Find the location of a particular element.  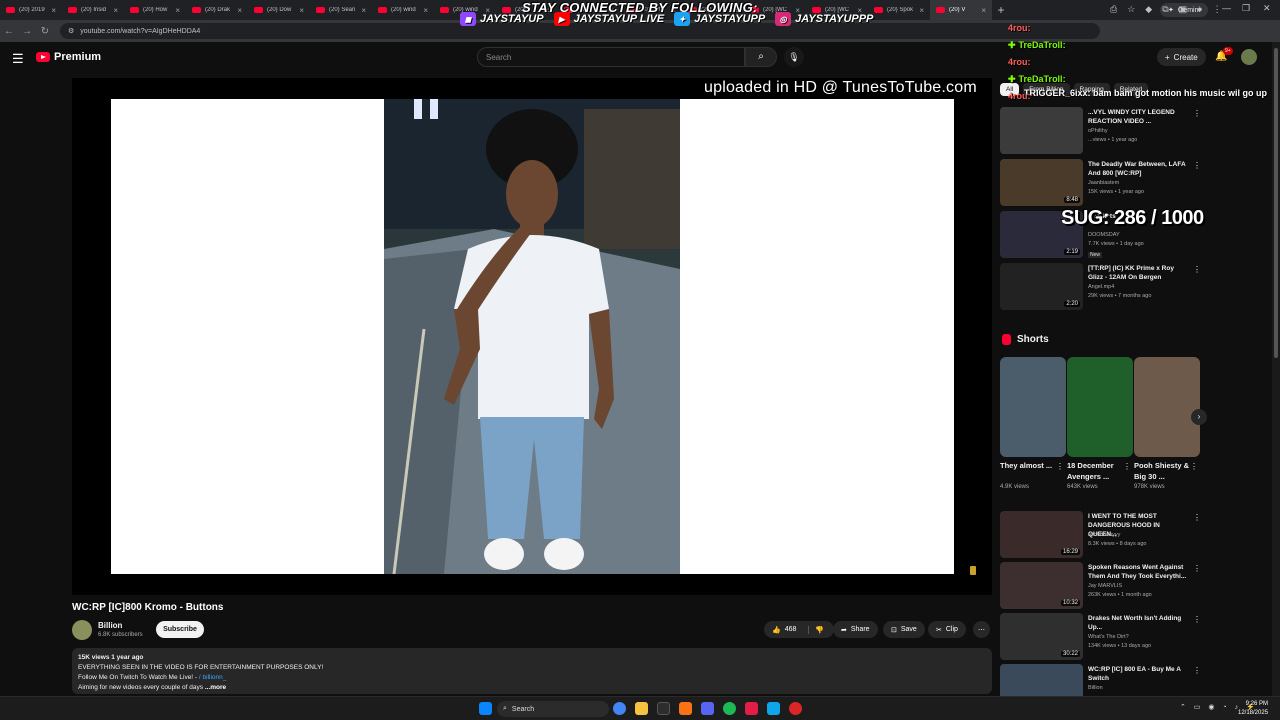

like-count: 468 is located at coordinates (791, 629).